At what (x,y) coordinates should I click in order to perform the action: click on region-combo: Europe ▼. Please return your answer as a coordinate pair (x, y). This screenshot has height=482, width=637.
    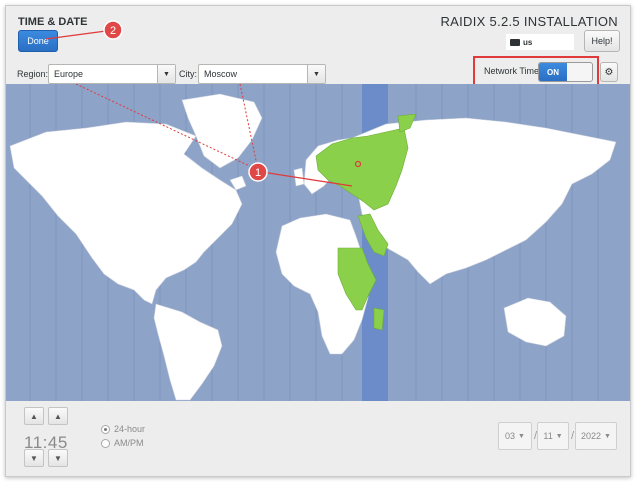
    Looking at the image, I should click on (112, 74).